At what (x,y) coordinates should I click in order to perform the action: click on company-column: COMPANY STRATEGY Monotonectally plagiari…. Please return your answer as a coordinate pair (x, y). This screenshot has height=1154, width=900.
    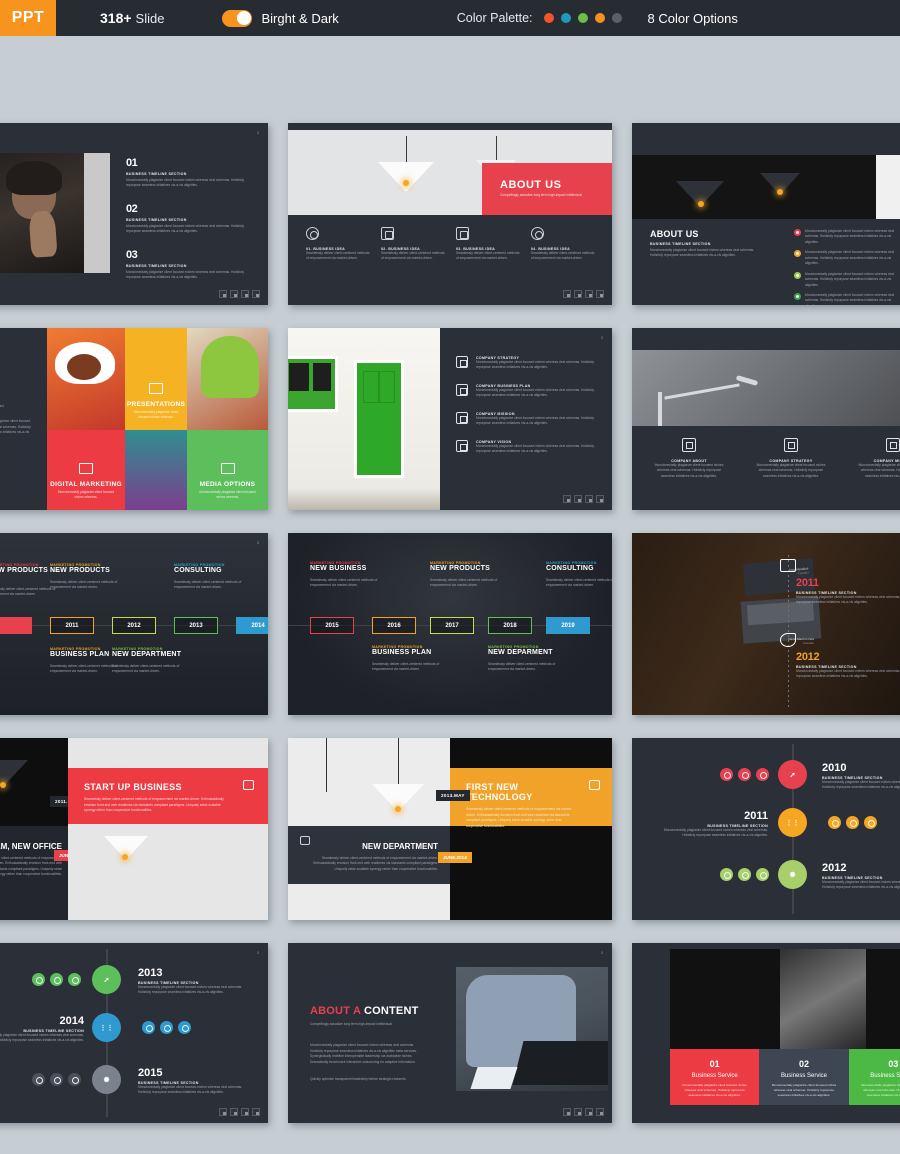
    Looking at the image, I should click on (791, 458).